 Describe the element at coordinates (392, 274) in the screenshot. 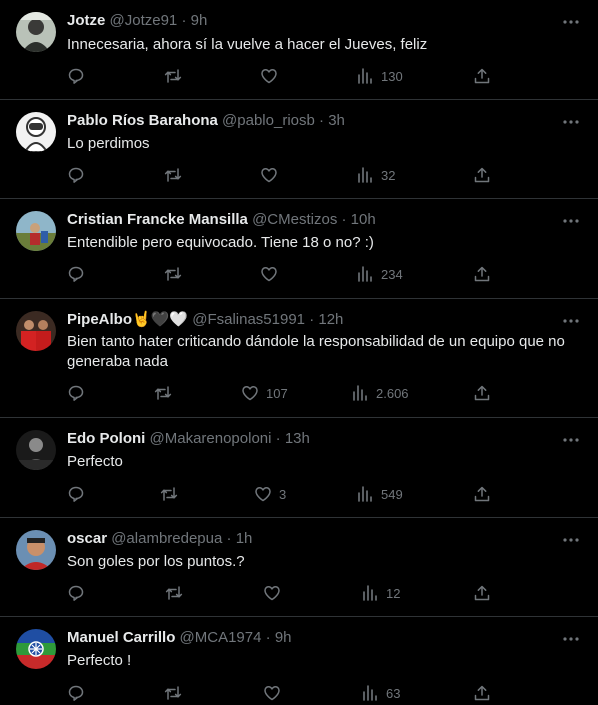

I see `view-count: 234` at that location.